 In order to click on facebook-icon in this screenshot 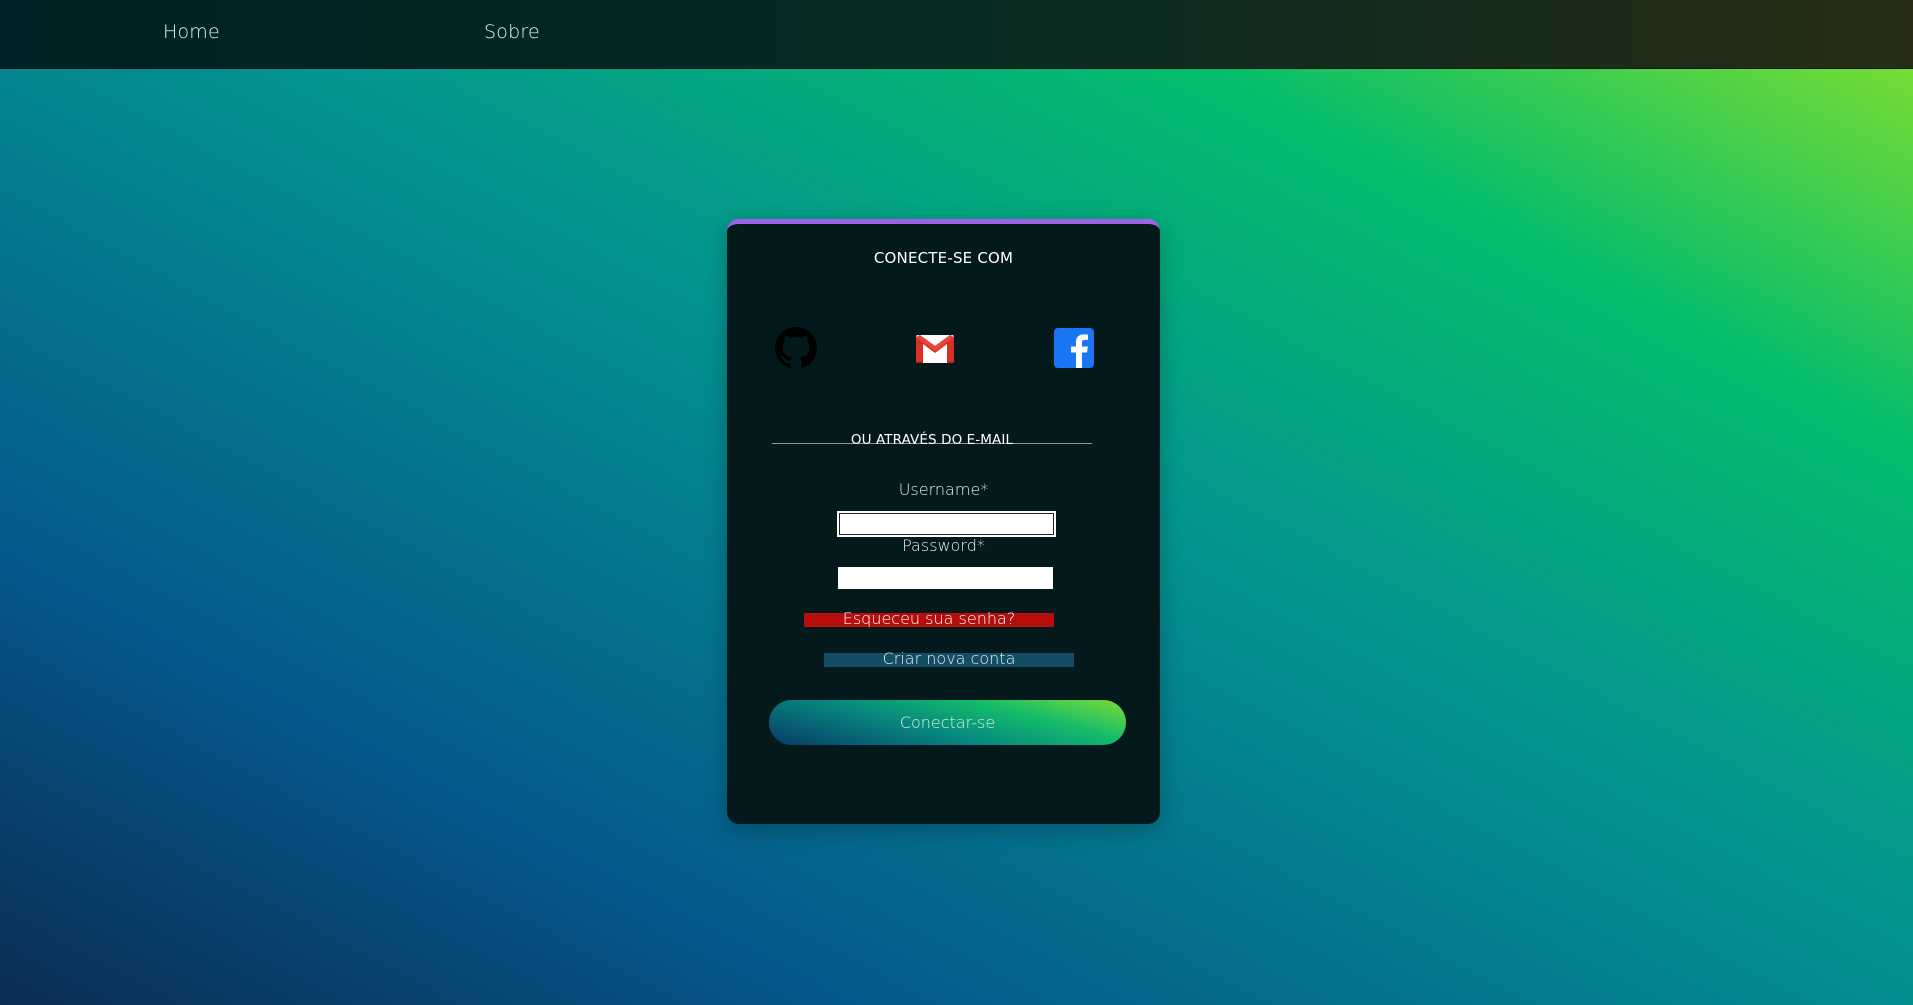, I will do `click(1074, 348)`.